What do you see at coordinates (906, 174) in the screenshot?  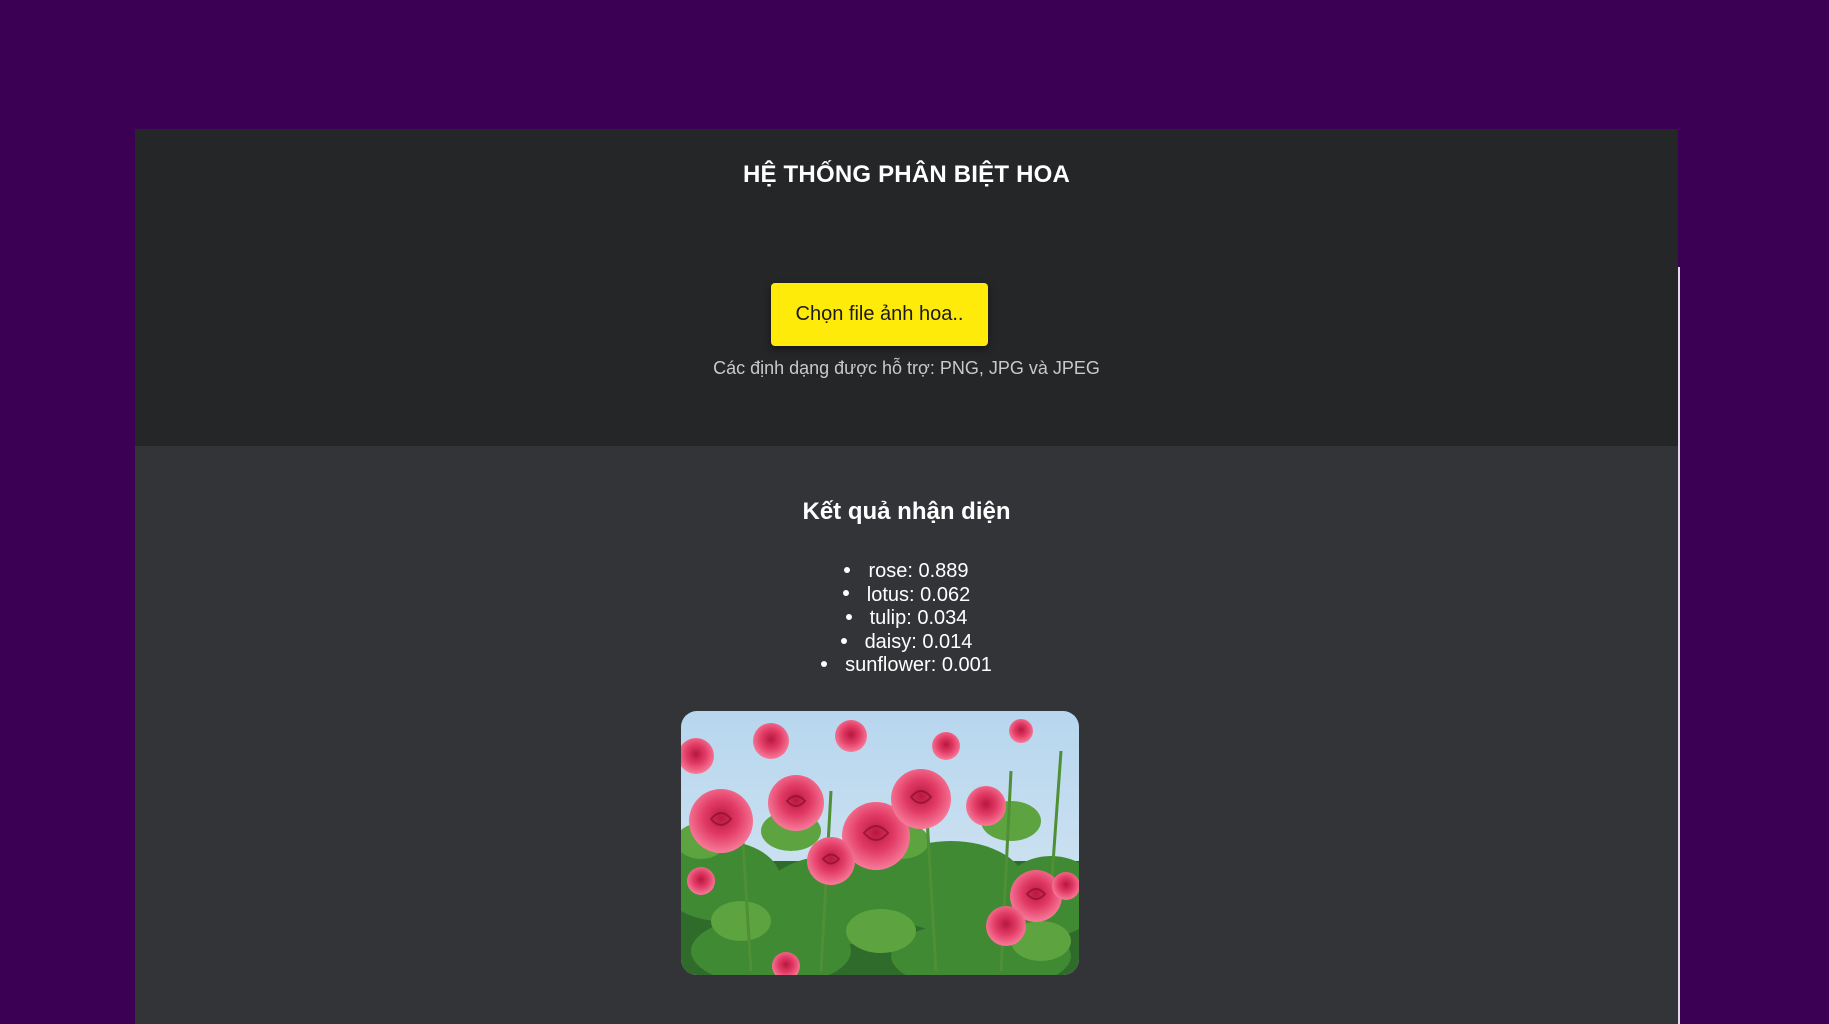 I see `page-title: HỆ THỐNG PHÂN BIỆT HOA` at bounding box center [906, 174].